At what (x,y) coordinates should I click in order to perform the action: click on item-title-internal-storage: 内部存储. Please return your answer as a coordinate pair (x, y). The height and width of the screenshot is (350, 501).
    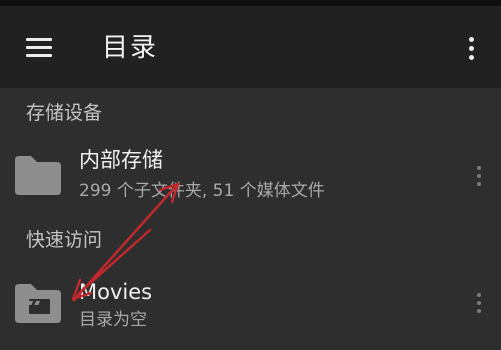
    Looking at the image, I should click on (121, 160).